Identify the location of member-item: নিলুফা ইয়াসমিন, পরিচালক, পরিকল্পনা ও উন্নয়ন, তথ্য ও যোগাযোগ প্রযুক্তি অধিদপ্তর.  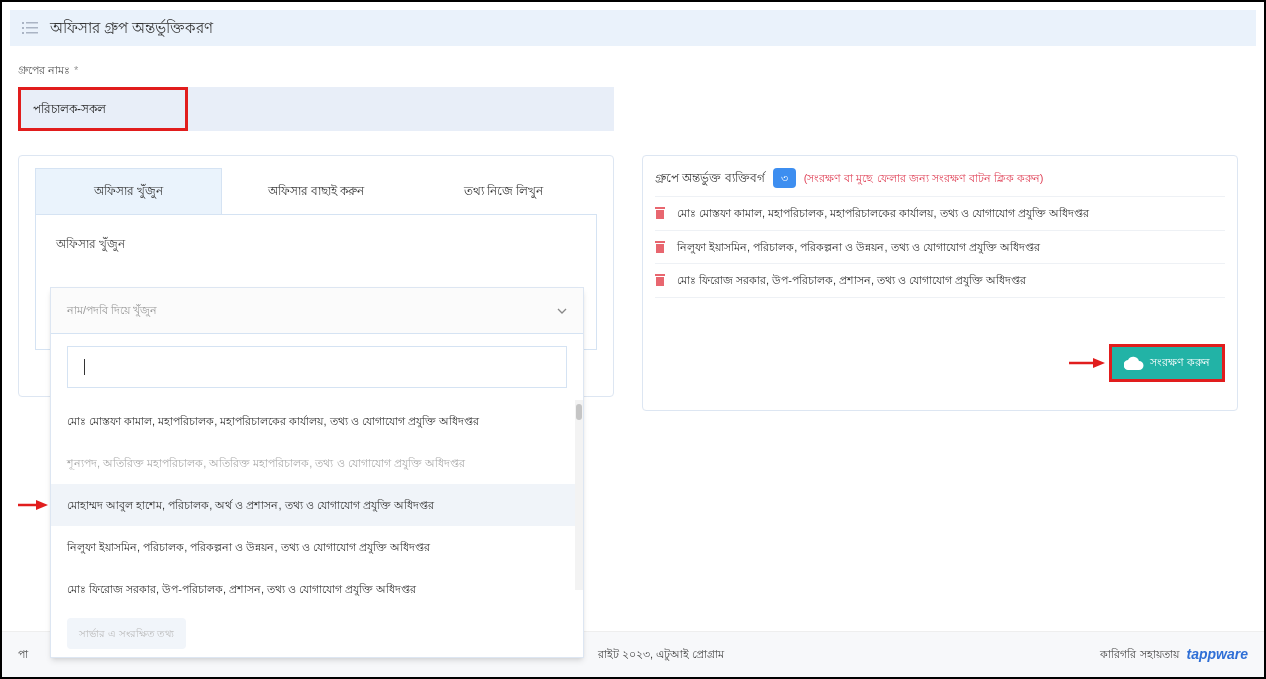
(858, 247).